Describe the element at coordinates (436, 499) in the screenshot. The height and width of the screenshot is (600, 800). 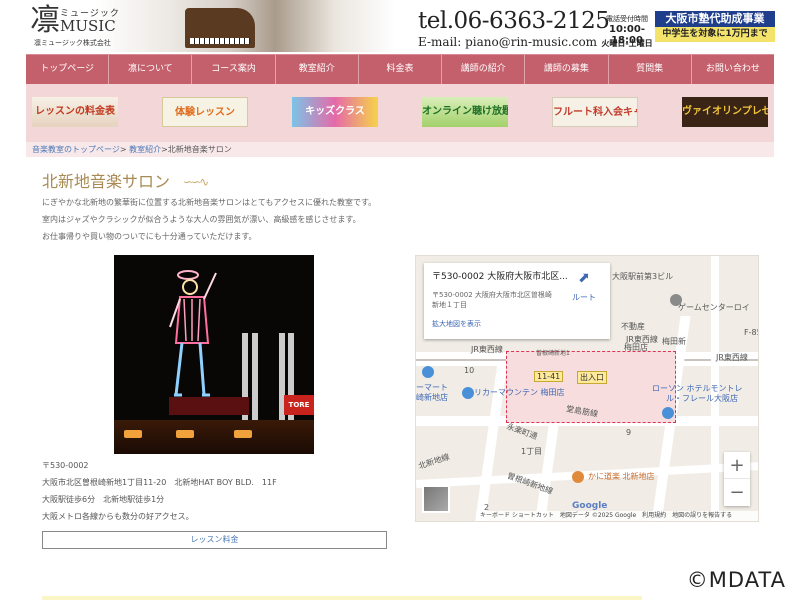
I see `map-satellite-toggle` at that location.